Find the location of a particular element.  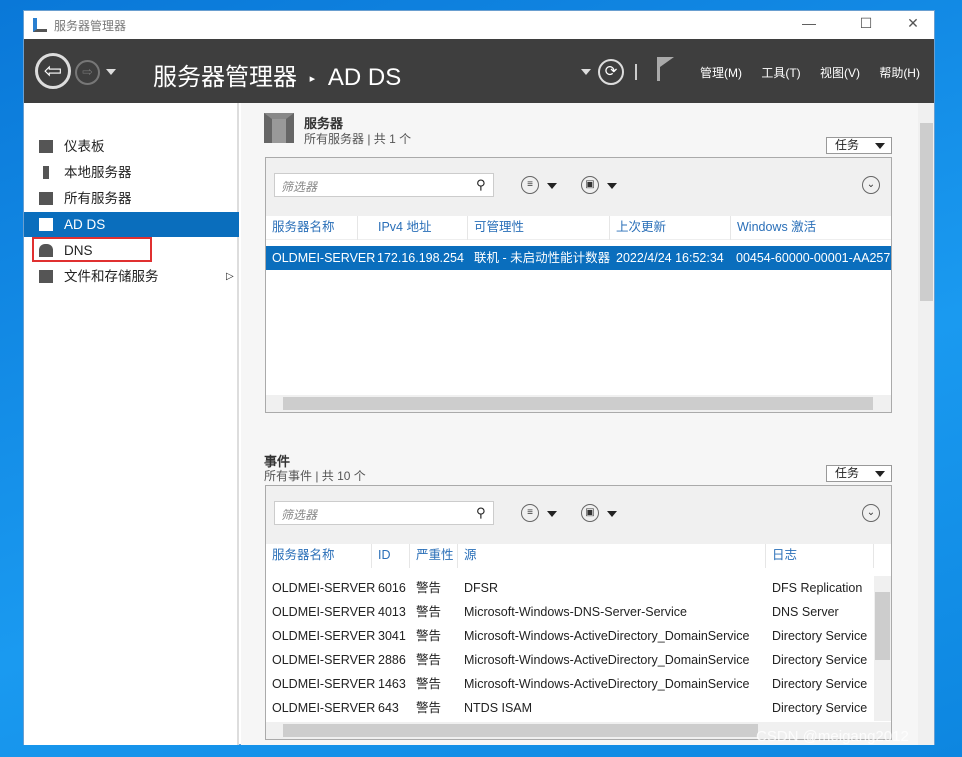

maximize-button: ☐ is located at coordinates (866, 23).